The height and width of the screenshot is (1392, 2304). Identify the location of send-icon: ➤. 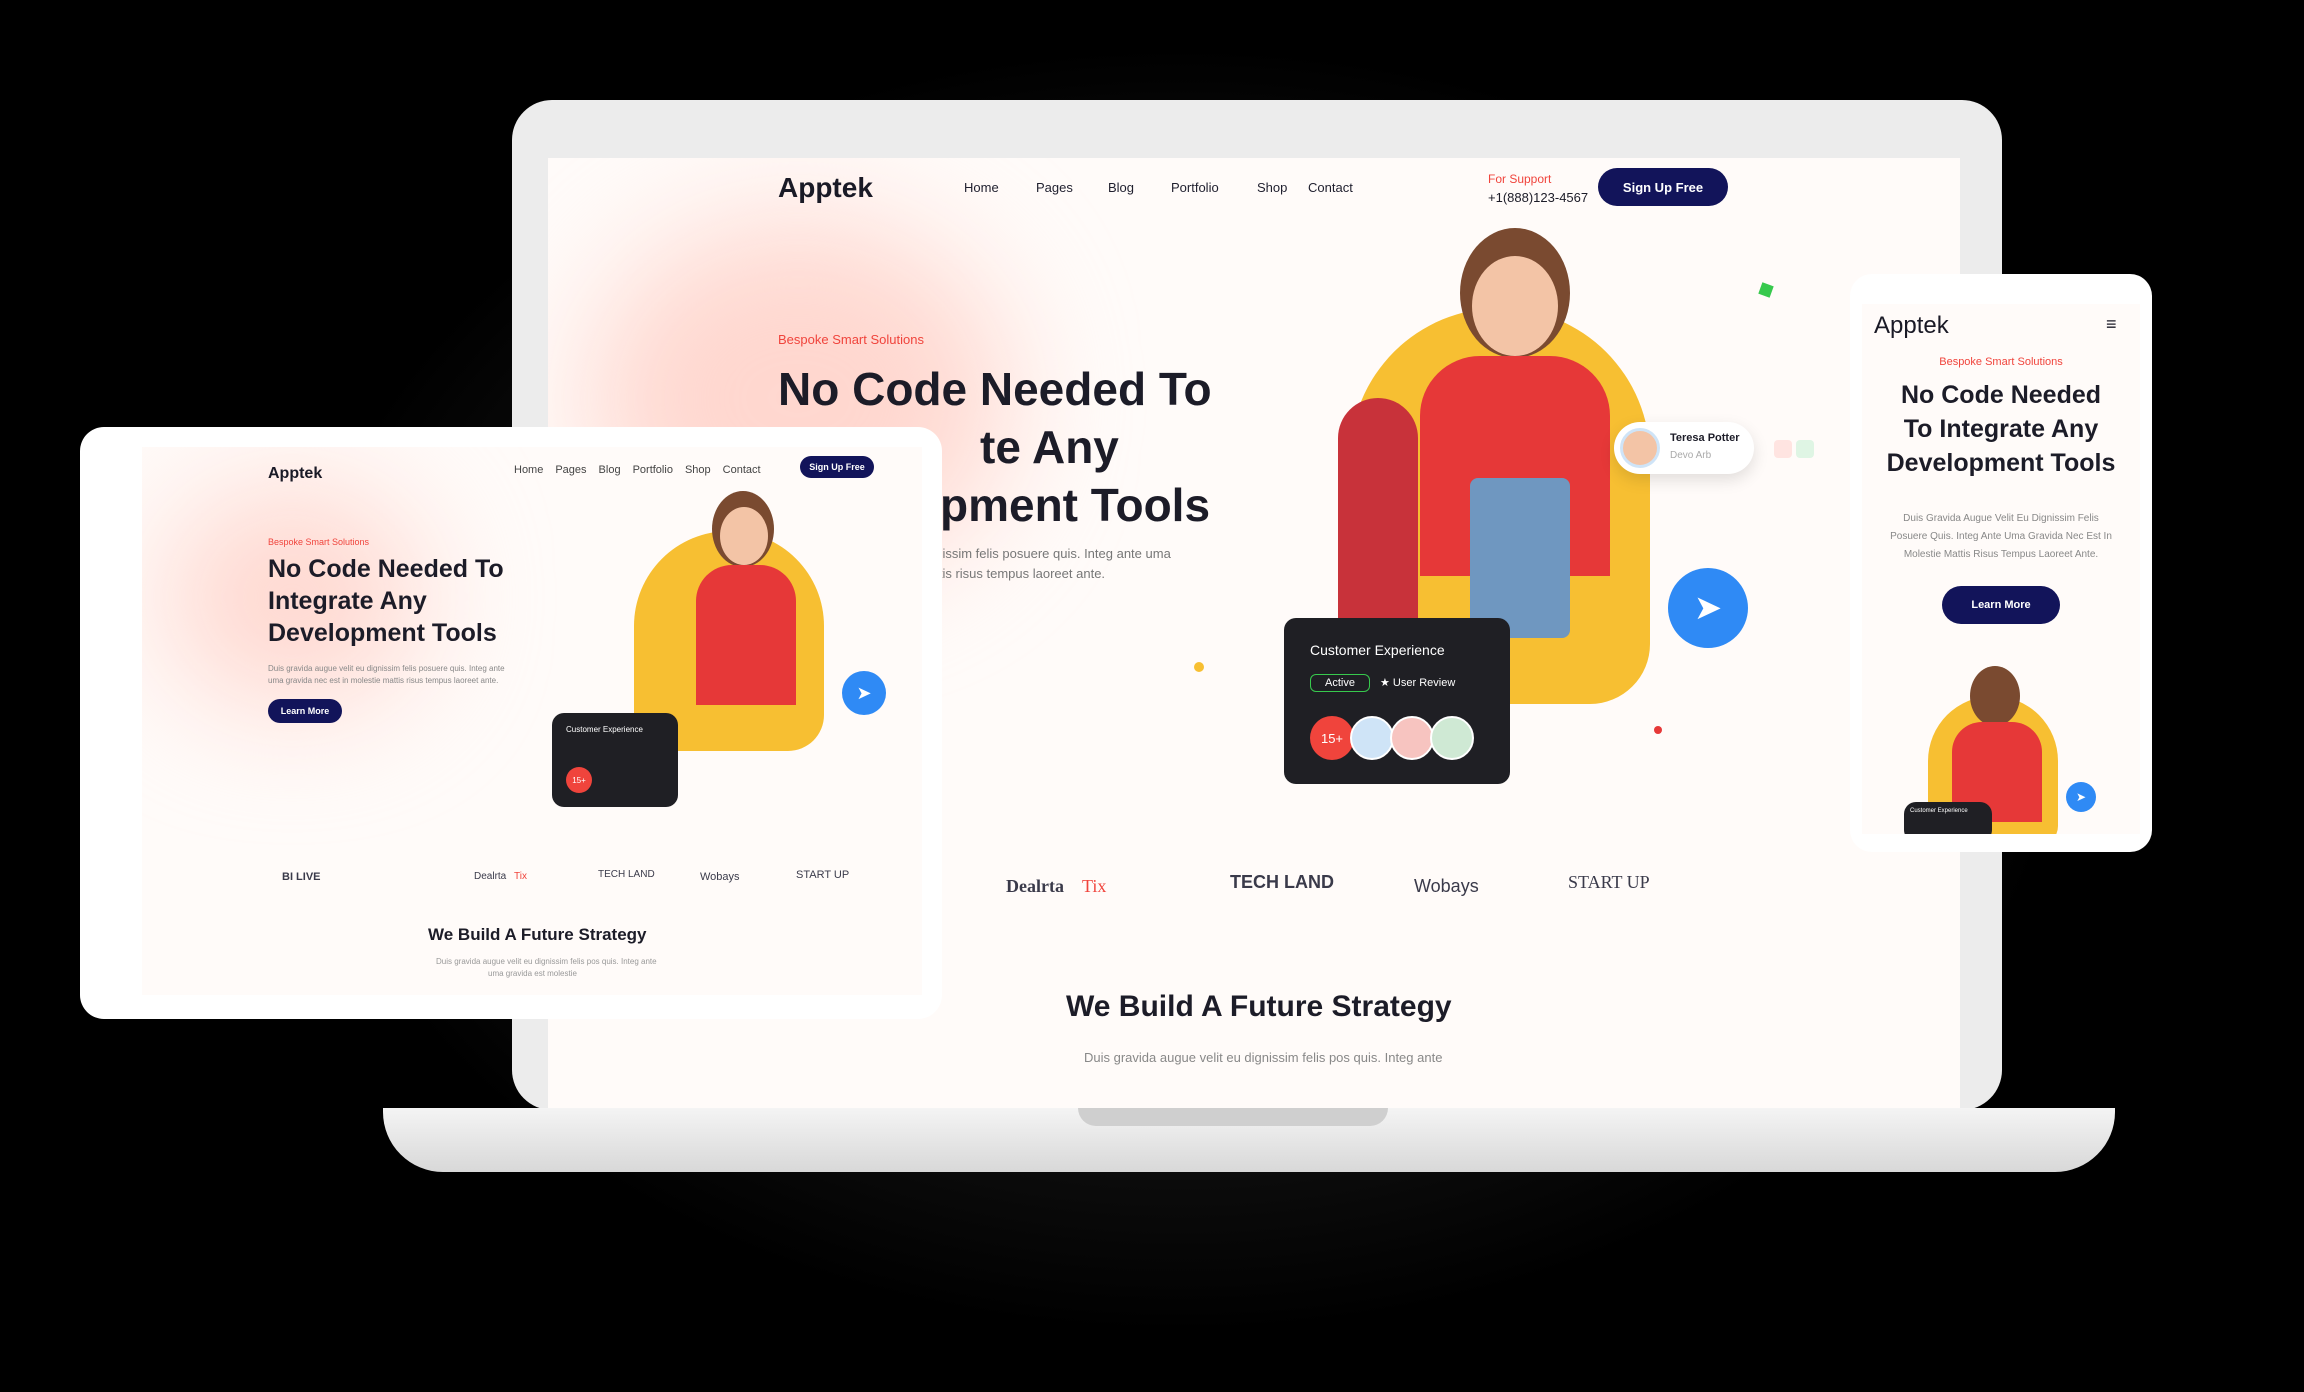
(1708, 608).